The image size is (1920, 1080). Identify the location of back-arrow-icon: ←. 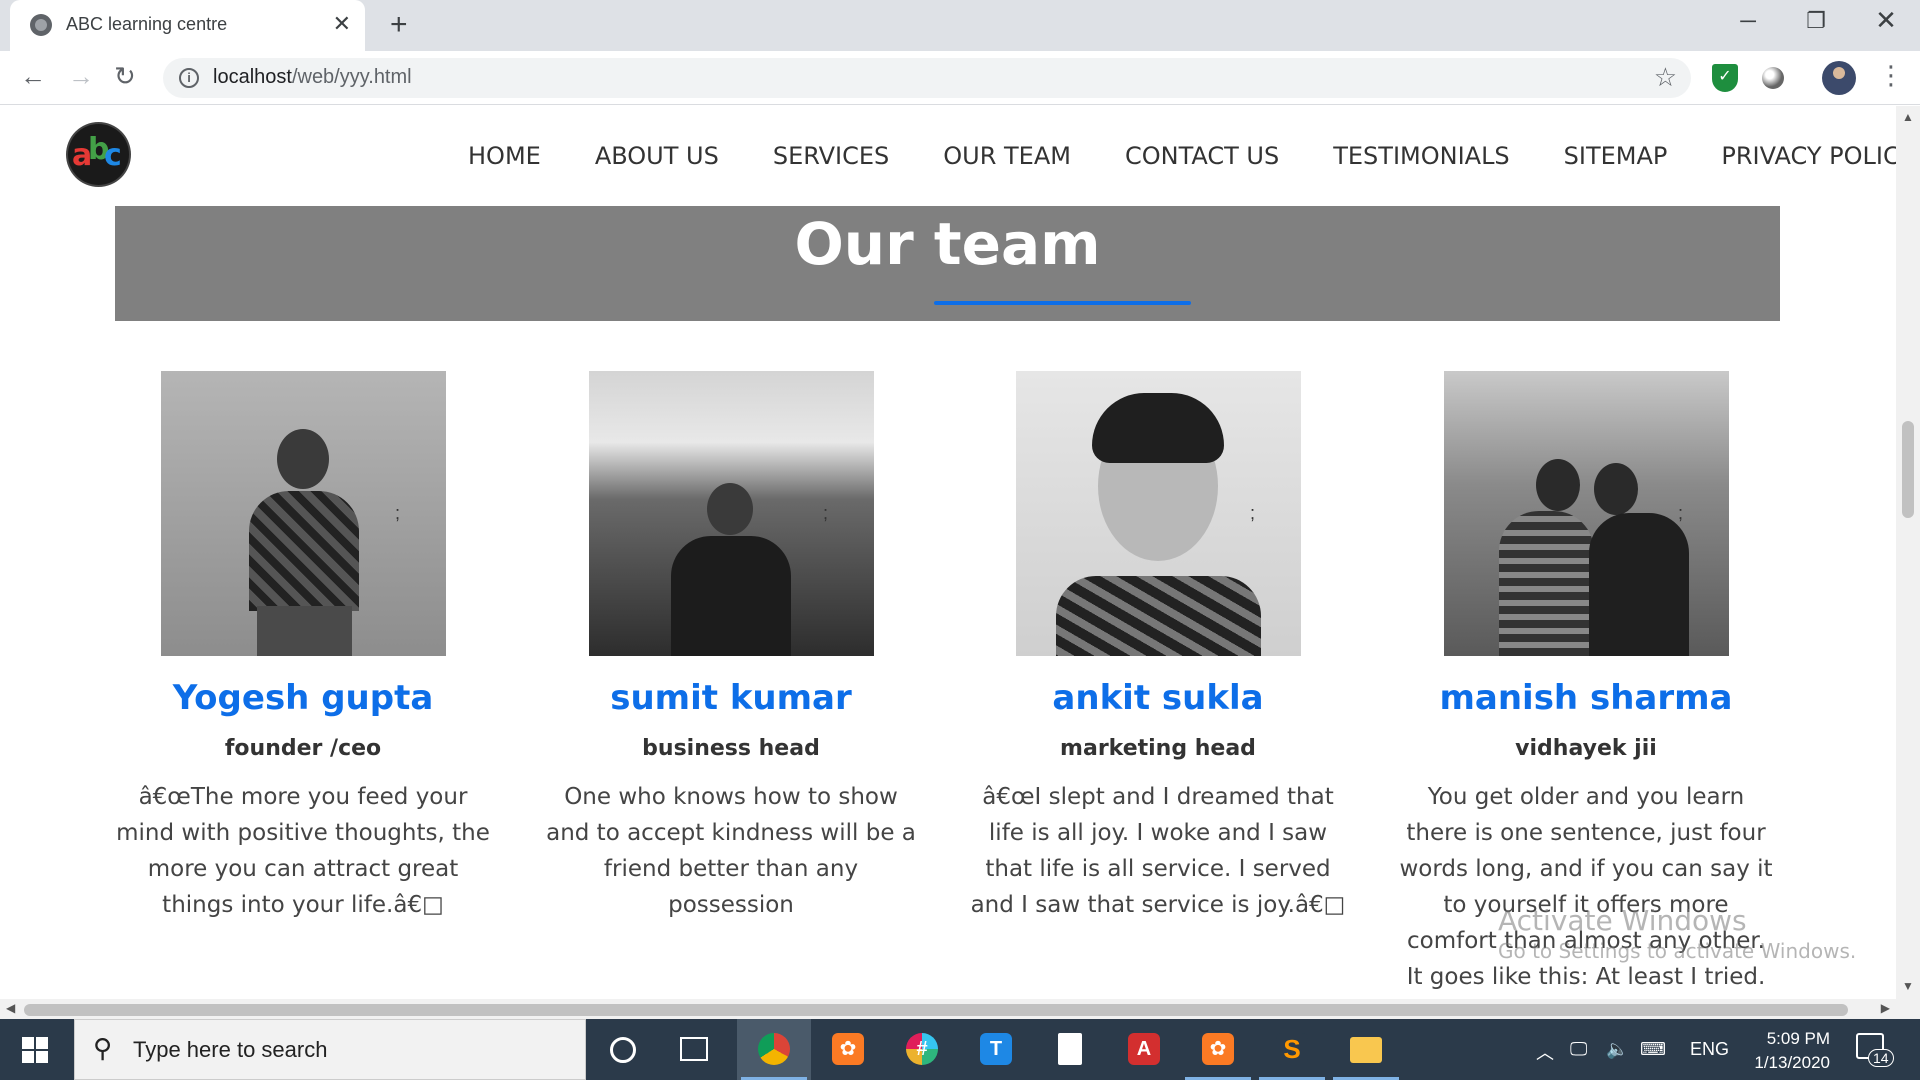
(33, 76).